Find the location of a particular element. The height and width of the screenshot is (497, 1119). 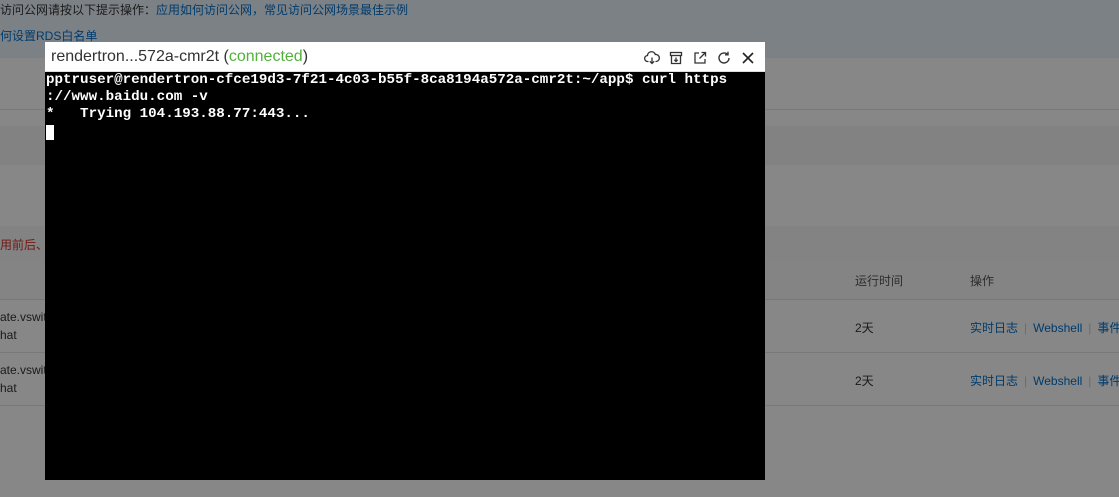

dialog-title: rendertron...572a-cmr2t (connected) is located at coordinates (180, 56).